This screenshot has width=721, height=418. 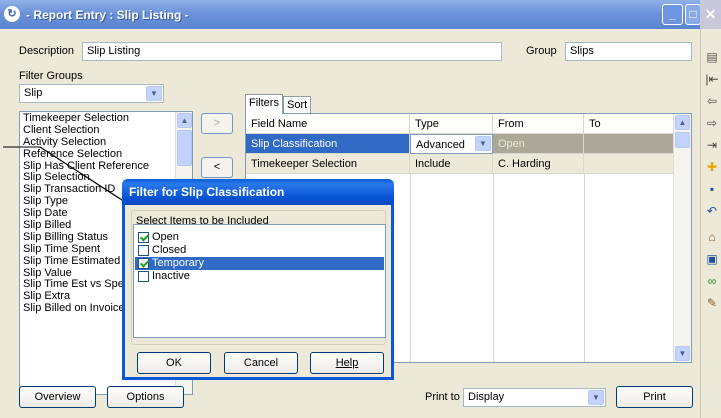 I want to click on list-view-icon: ▤, so click(x=712, y=57).